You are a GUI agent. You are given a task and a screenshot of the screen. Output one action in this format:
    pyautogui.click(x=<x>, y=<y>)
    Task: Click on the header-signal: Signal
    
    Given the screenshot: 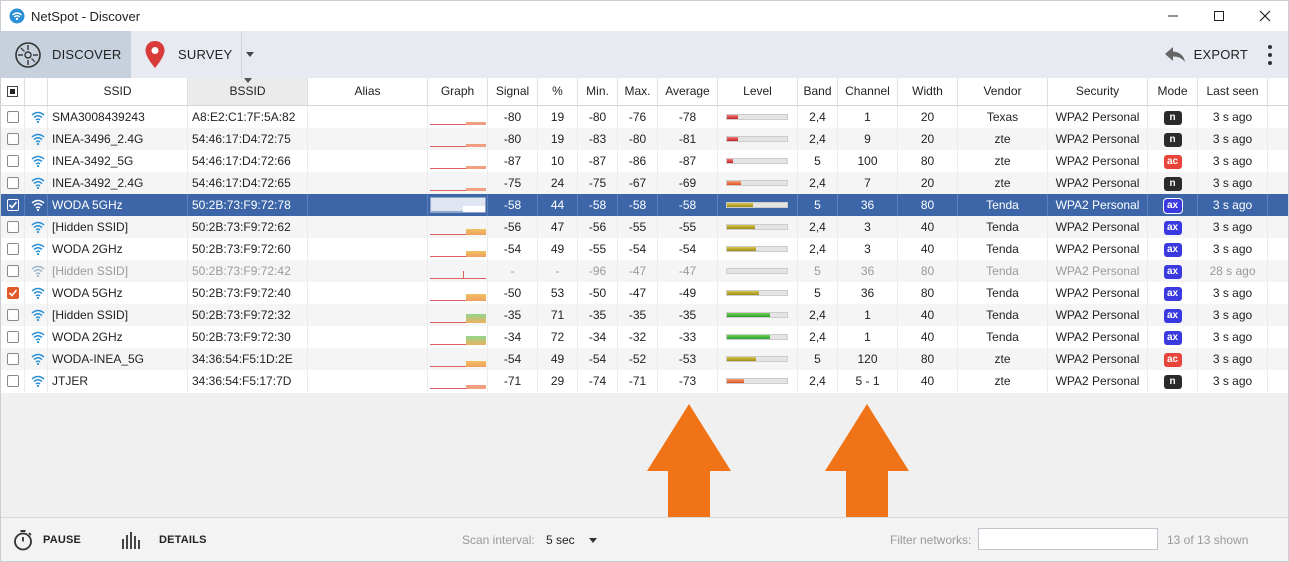 What is the action you would take?
    pyautogui.click(x=513, y=91)
    